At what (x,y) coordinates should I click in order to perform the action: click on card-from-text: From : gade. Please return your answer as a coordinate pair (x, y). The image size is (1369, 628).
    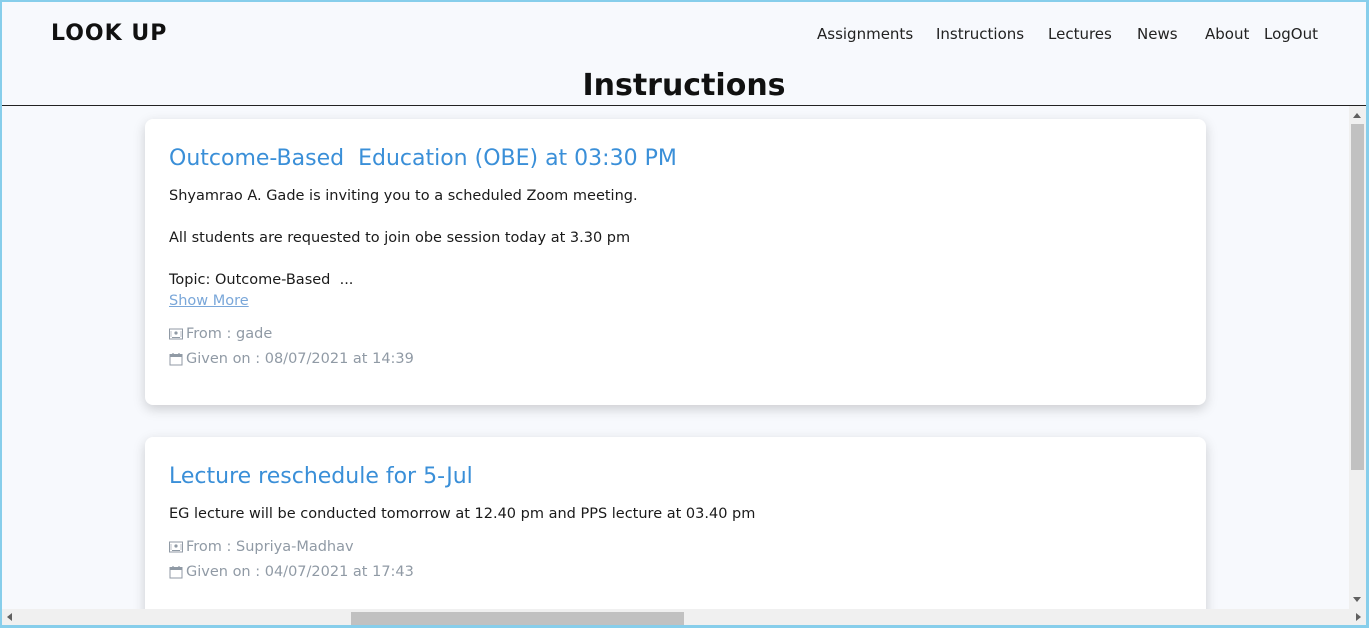
    Looking at the image, I should click on (229, 334).